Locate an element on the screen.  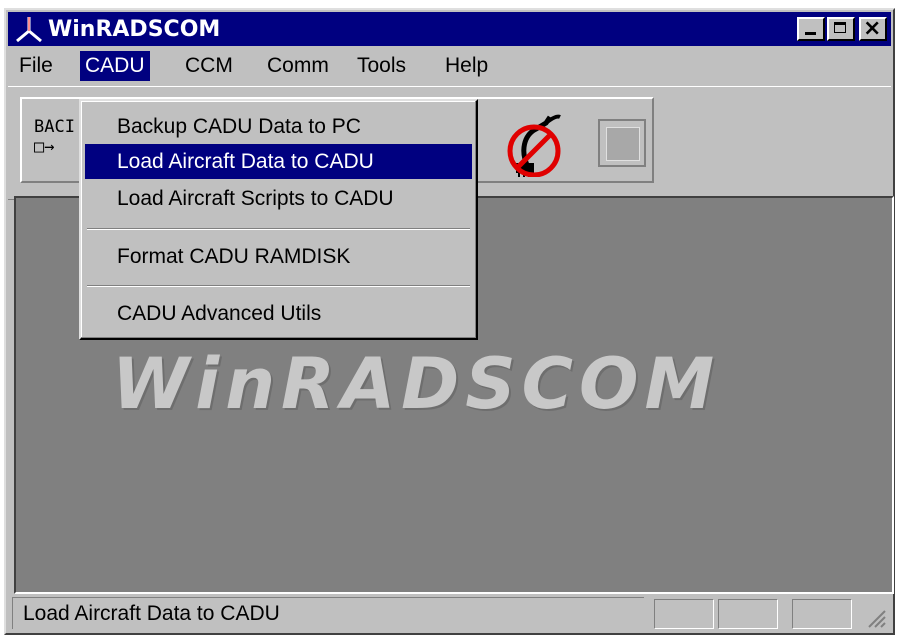
watermark-logo: WinRADSCOM is located at coordinates (416, 384).